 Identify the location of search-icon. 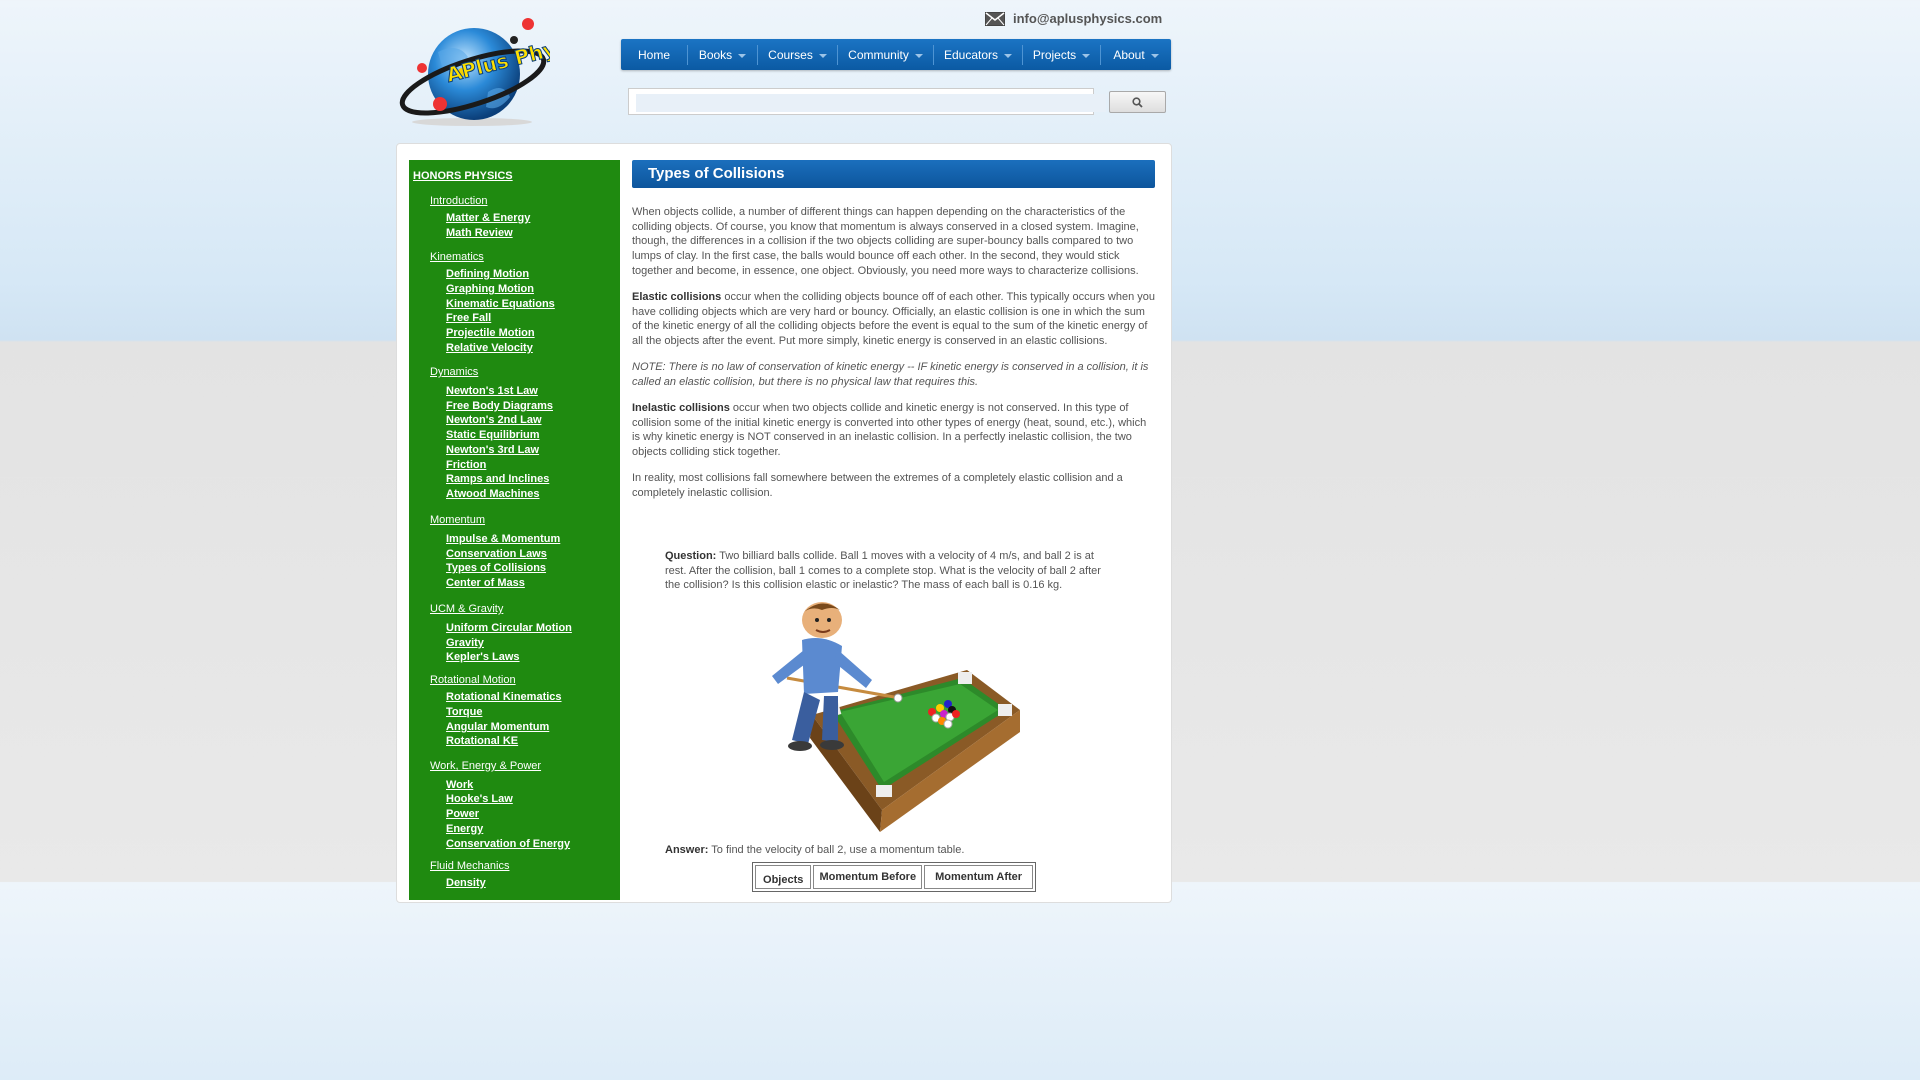
(1137, 102).